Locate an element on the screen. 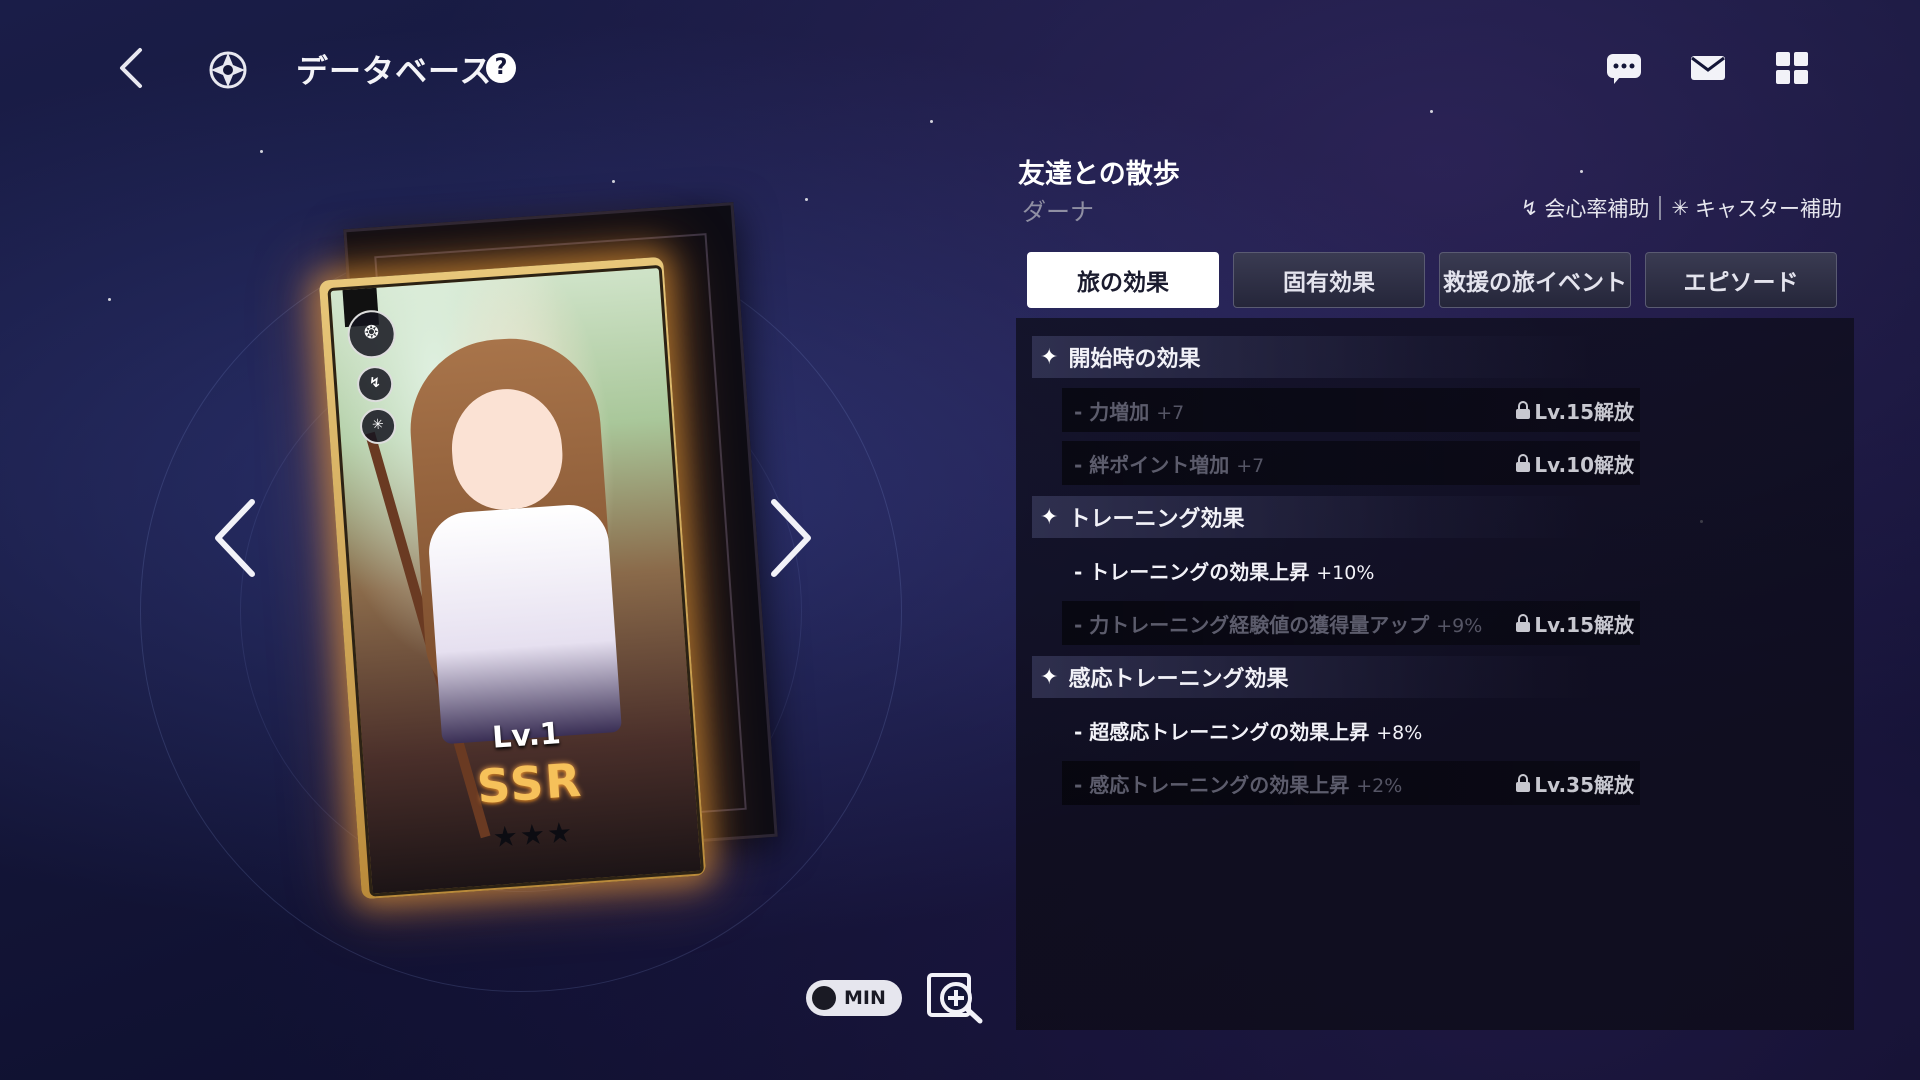 This screenshot has height=1080, width=1920. section-header: ✦ トレーニング効果 is located at coordinates (1312, 517).